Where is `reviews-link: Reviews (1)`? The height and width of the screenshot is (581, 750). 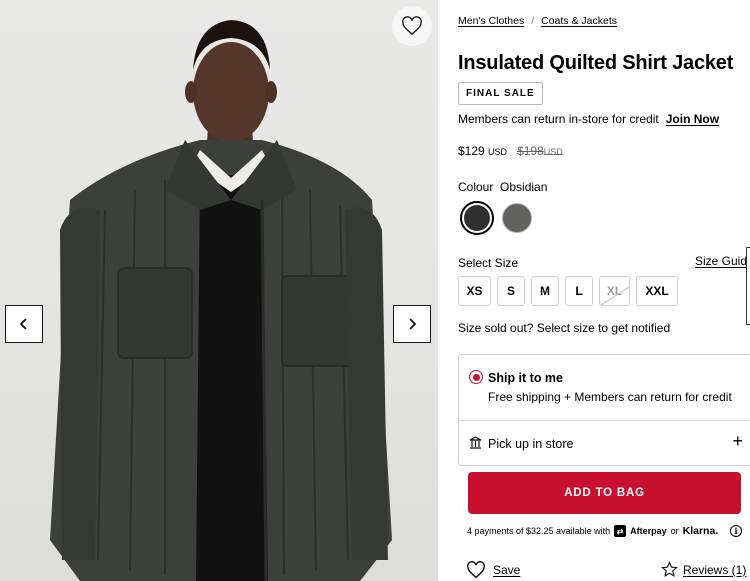 reviews-link: Reviews (1) is located at coordinates (703, 569).